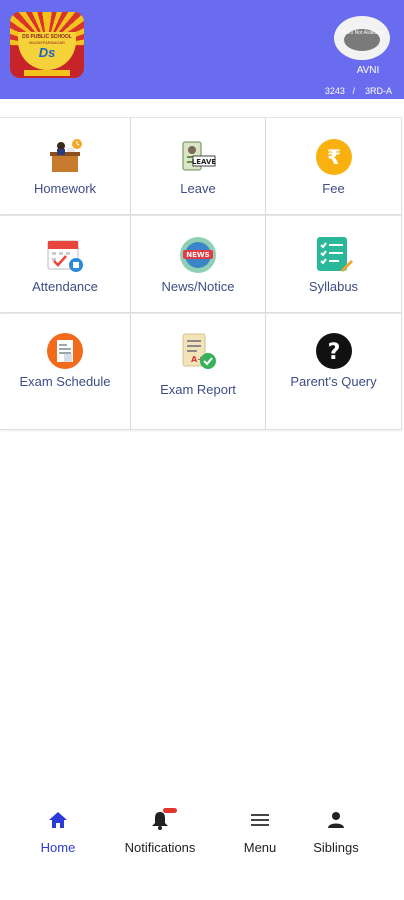 The width and height of the screenshot is (404, 900). Describe the element at coordinates (333, 188) in the screenshot. I see `tile-label: Fee` at that location.